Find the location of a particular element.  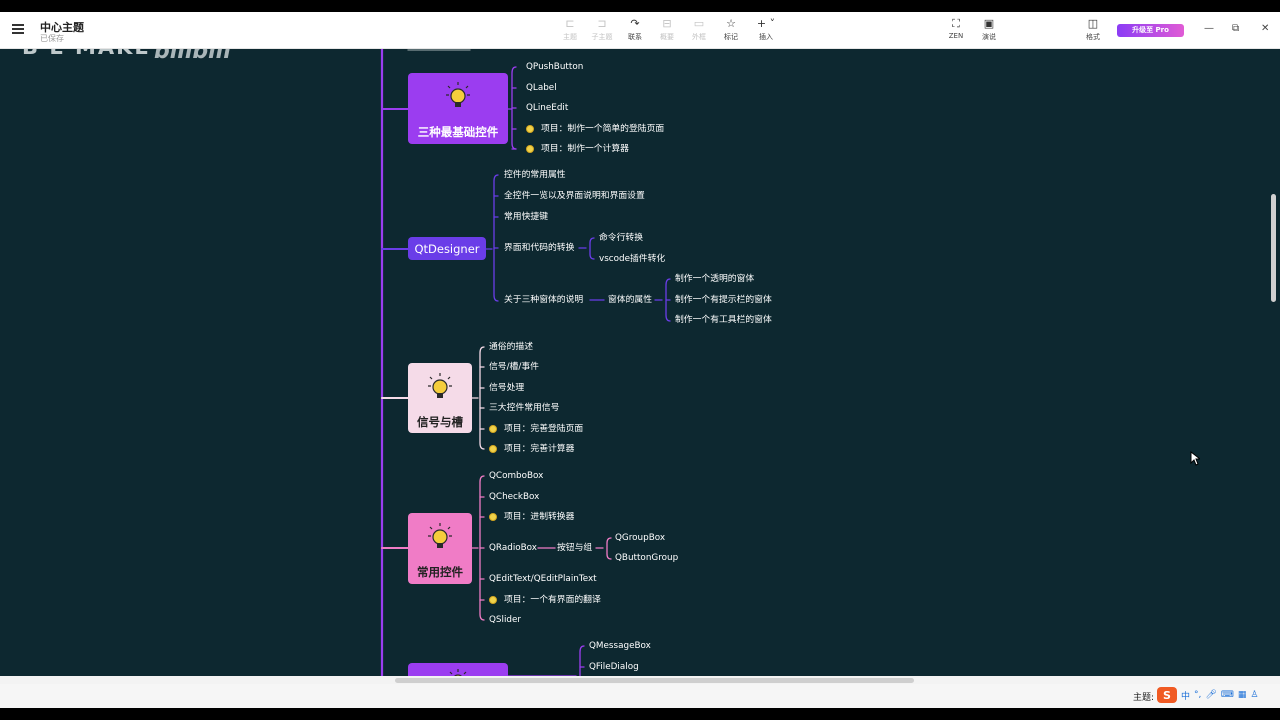

summary-button: ⊟ 概要 is located at coordinates (667, 29).